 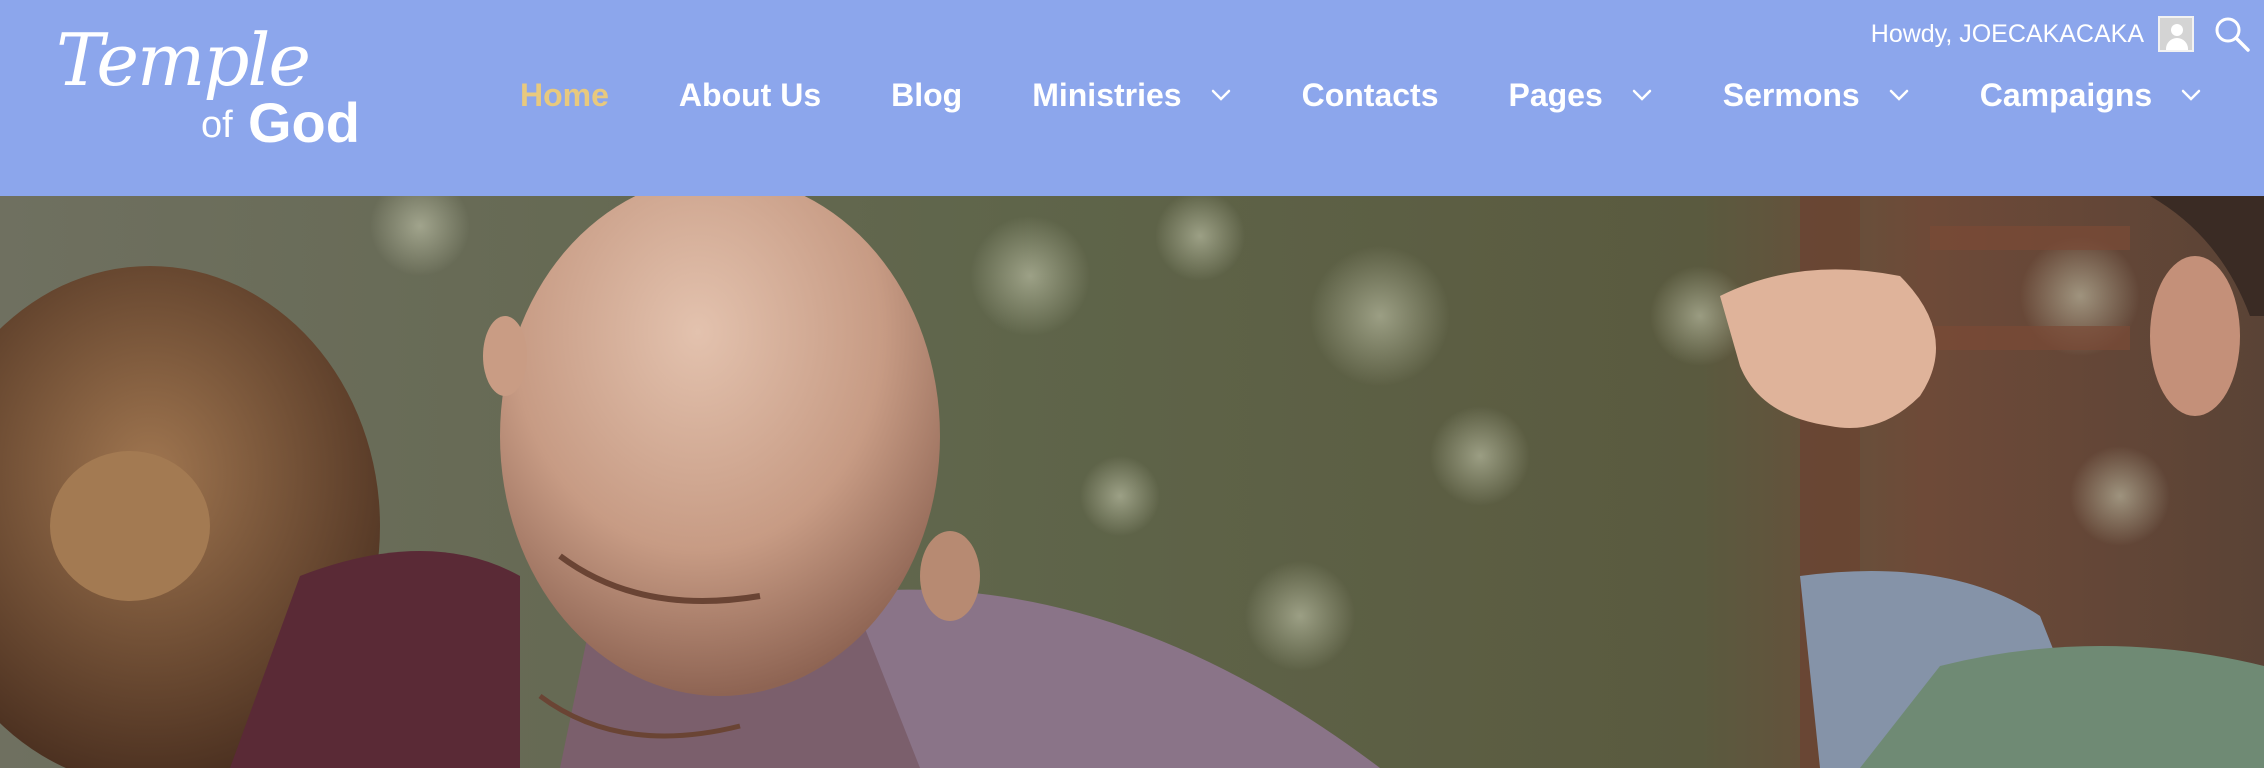 I want to click on nav-item-sermons: Sermons, so click(x=1816, y=95).